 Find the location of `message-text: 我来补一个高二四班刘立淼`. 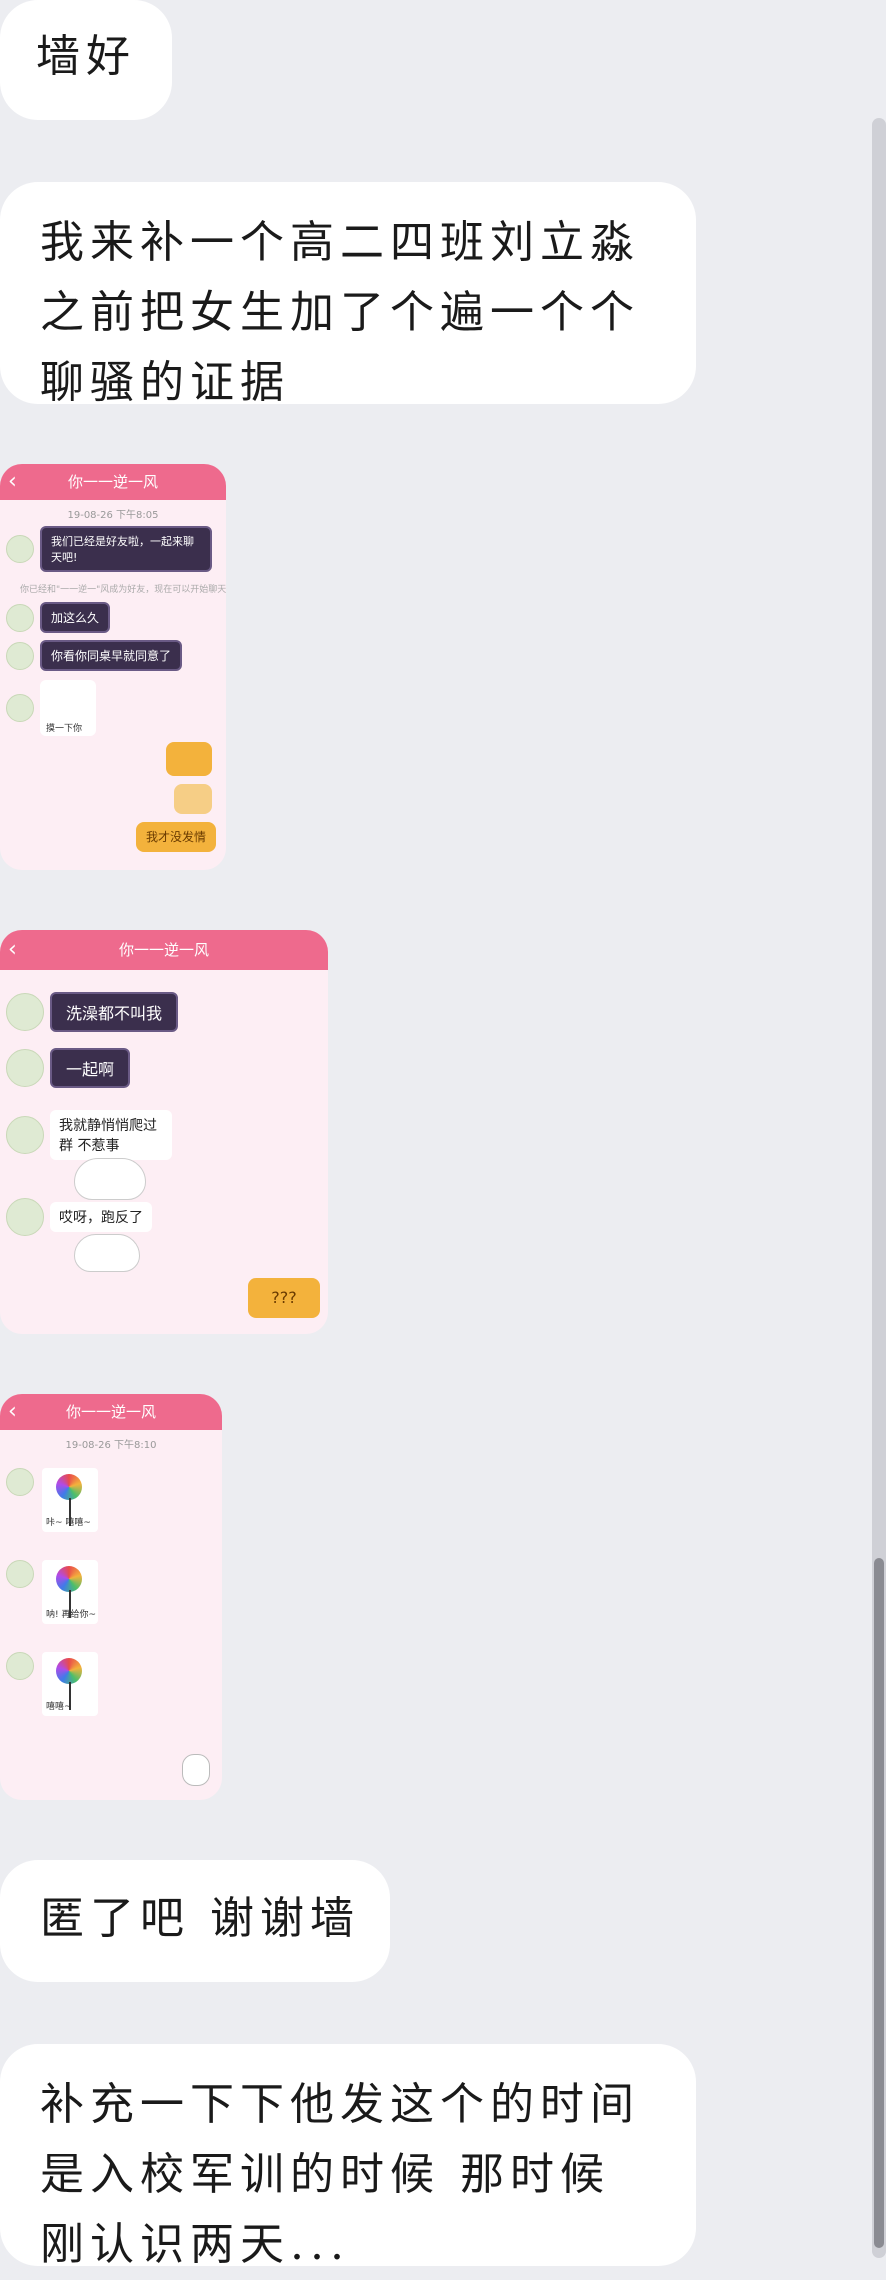

message-text: 我来补一个高二四班刘立淼 is located at coordinates (340, 242).